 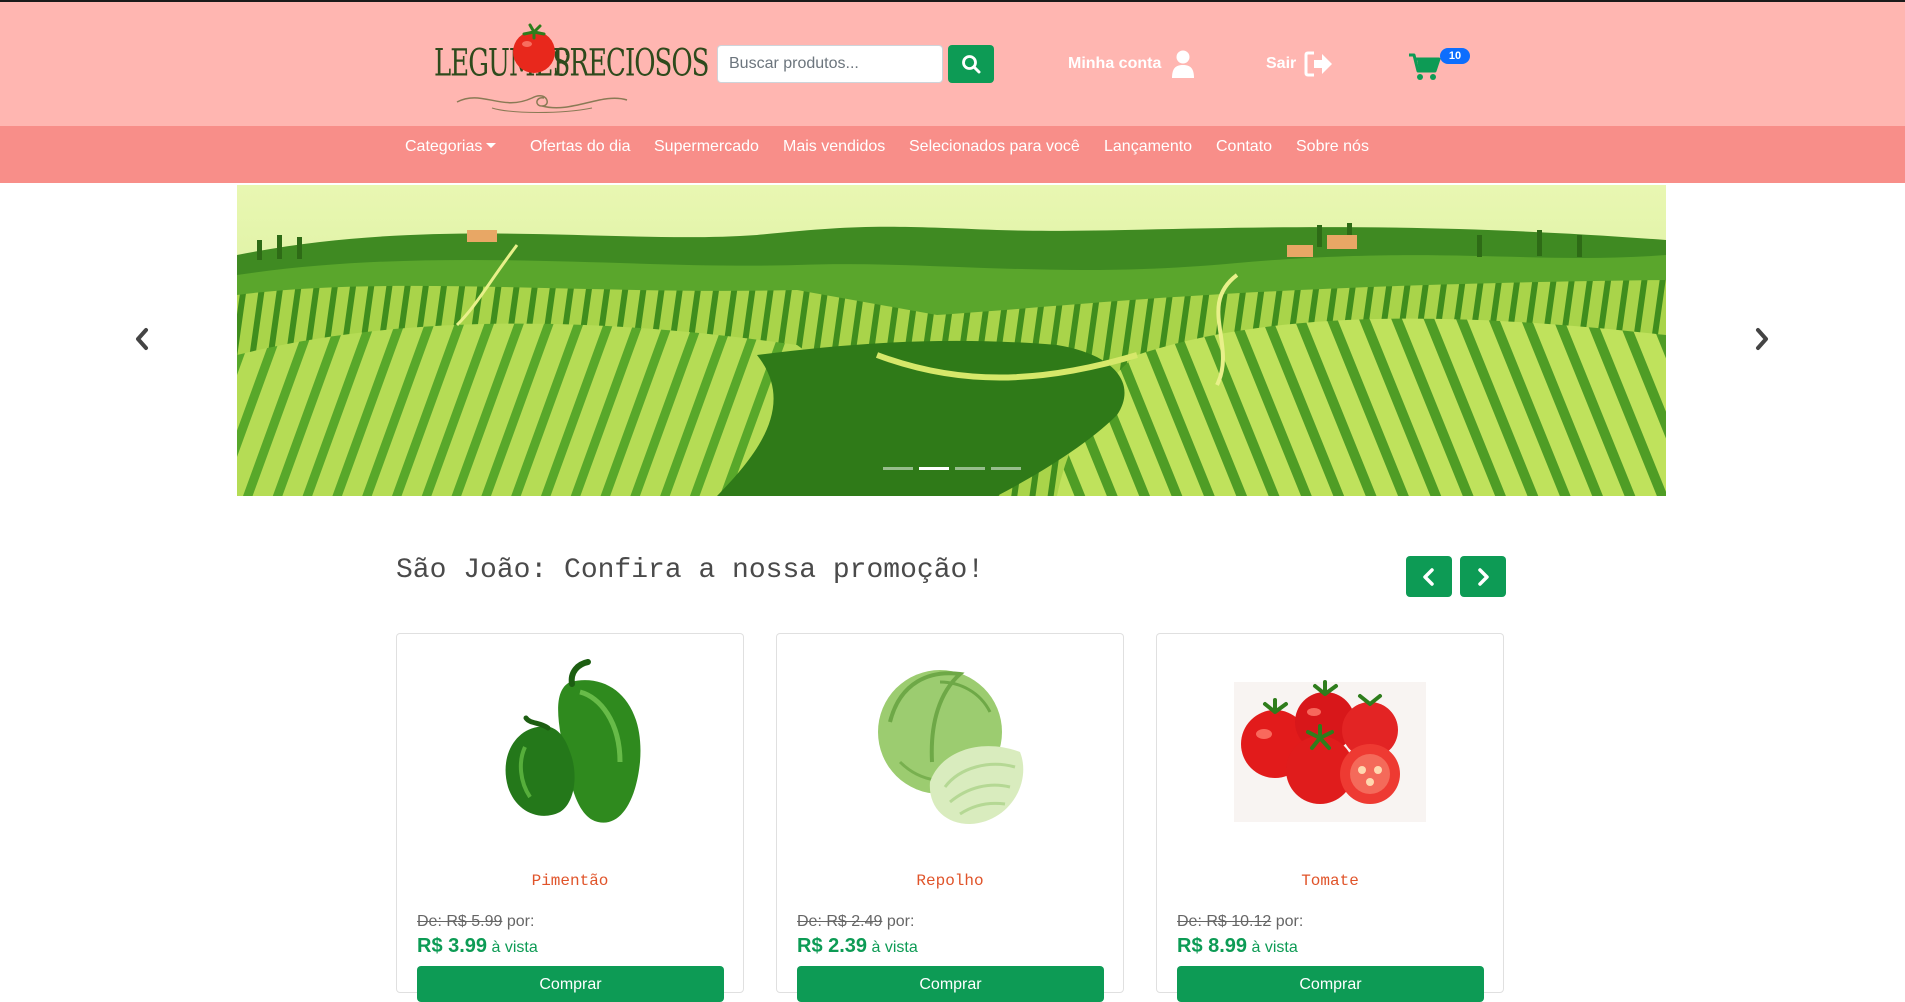 What do you see at coordinates (1300, 64) in the screenshot?
I see `logout-link: Sair` at bounding box center [1300, 64].